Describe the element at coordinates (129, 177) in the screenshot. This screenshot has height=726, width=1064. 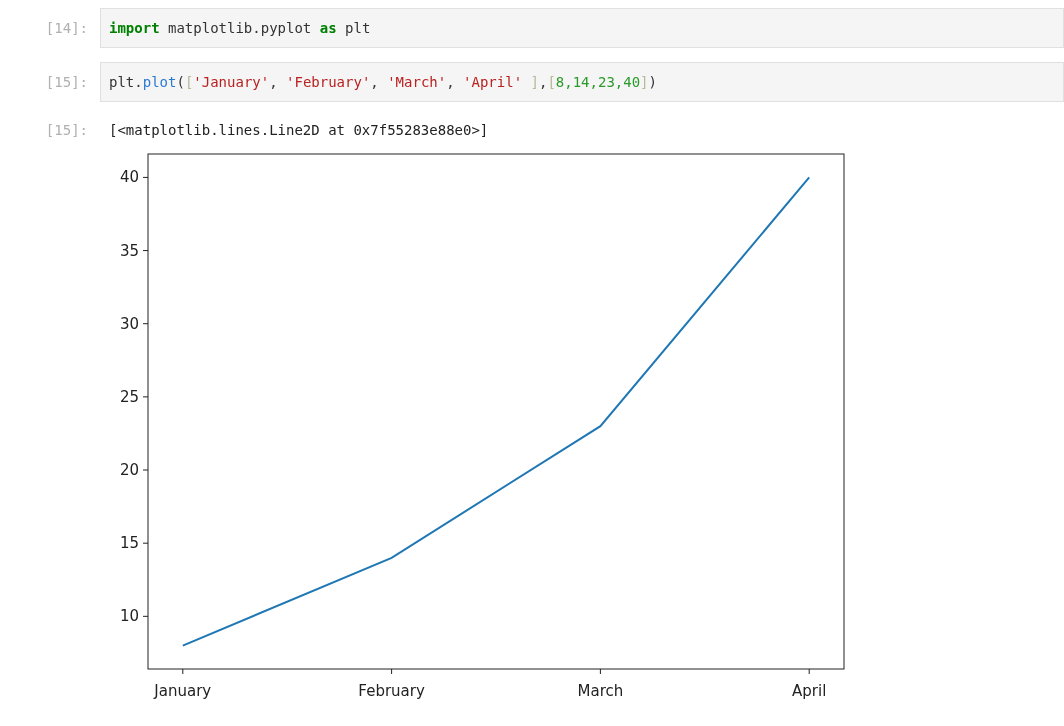
I see `y-tick-label: 40` at that location.